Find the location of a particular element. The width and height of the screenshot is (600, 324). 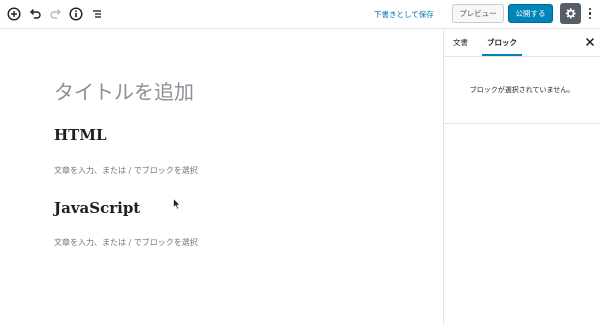

gear-icon is located at coordinates (570, 13).